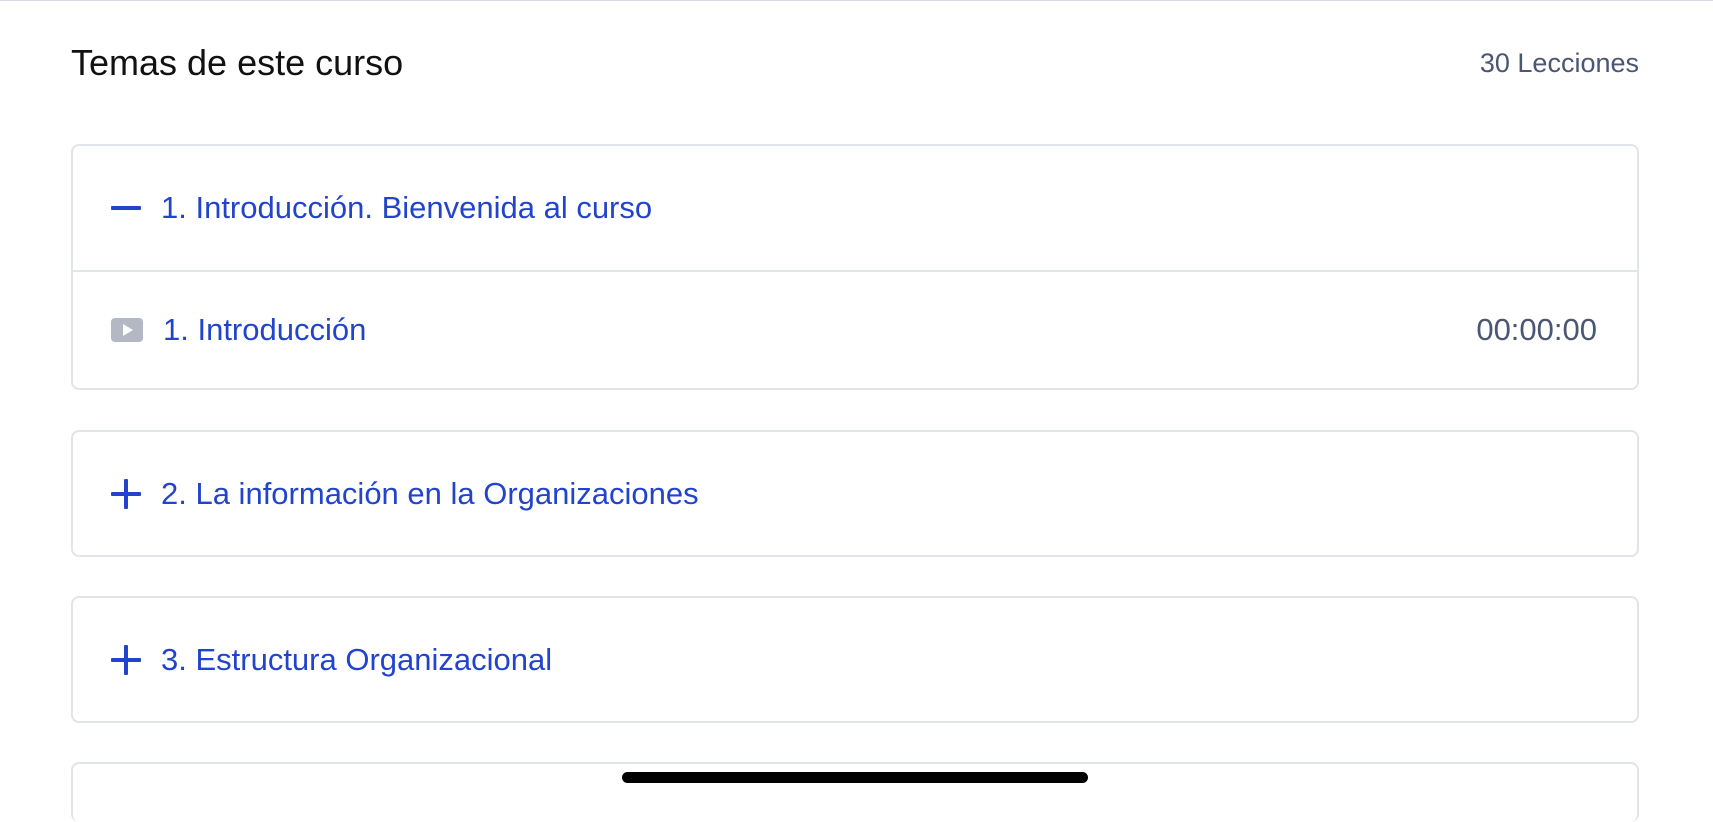  I want to click on section-2-header: 2. La información en la Organizaciones, so click(855, 493).